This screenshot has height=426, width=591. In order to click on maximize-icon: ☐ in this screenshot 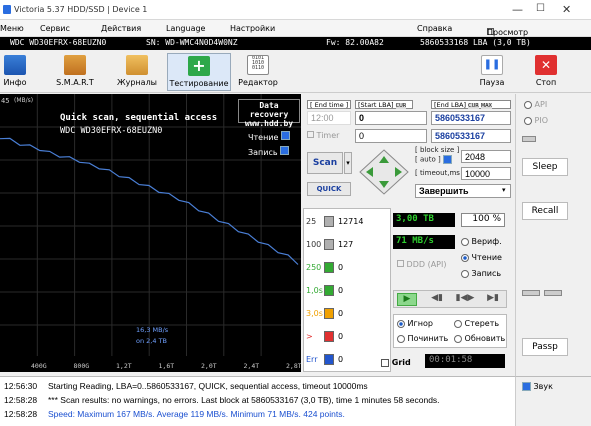, I will do `click(540, 8)`.